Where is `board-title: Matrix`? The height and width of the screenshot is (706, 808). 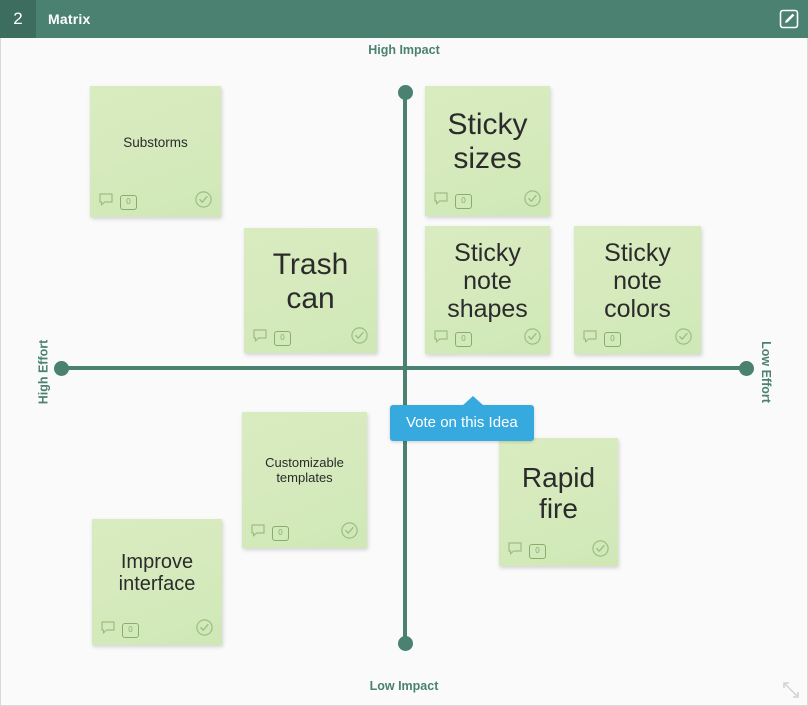
board-title: Matrix is located at coordinates (69, 19).